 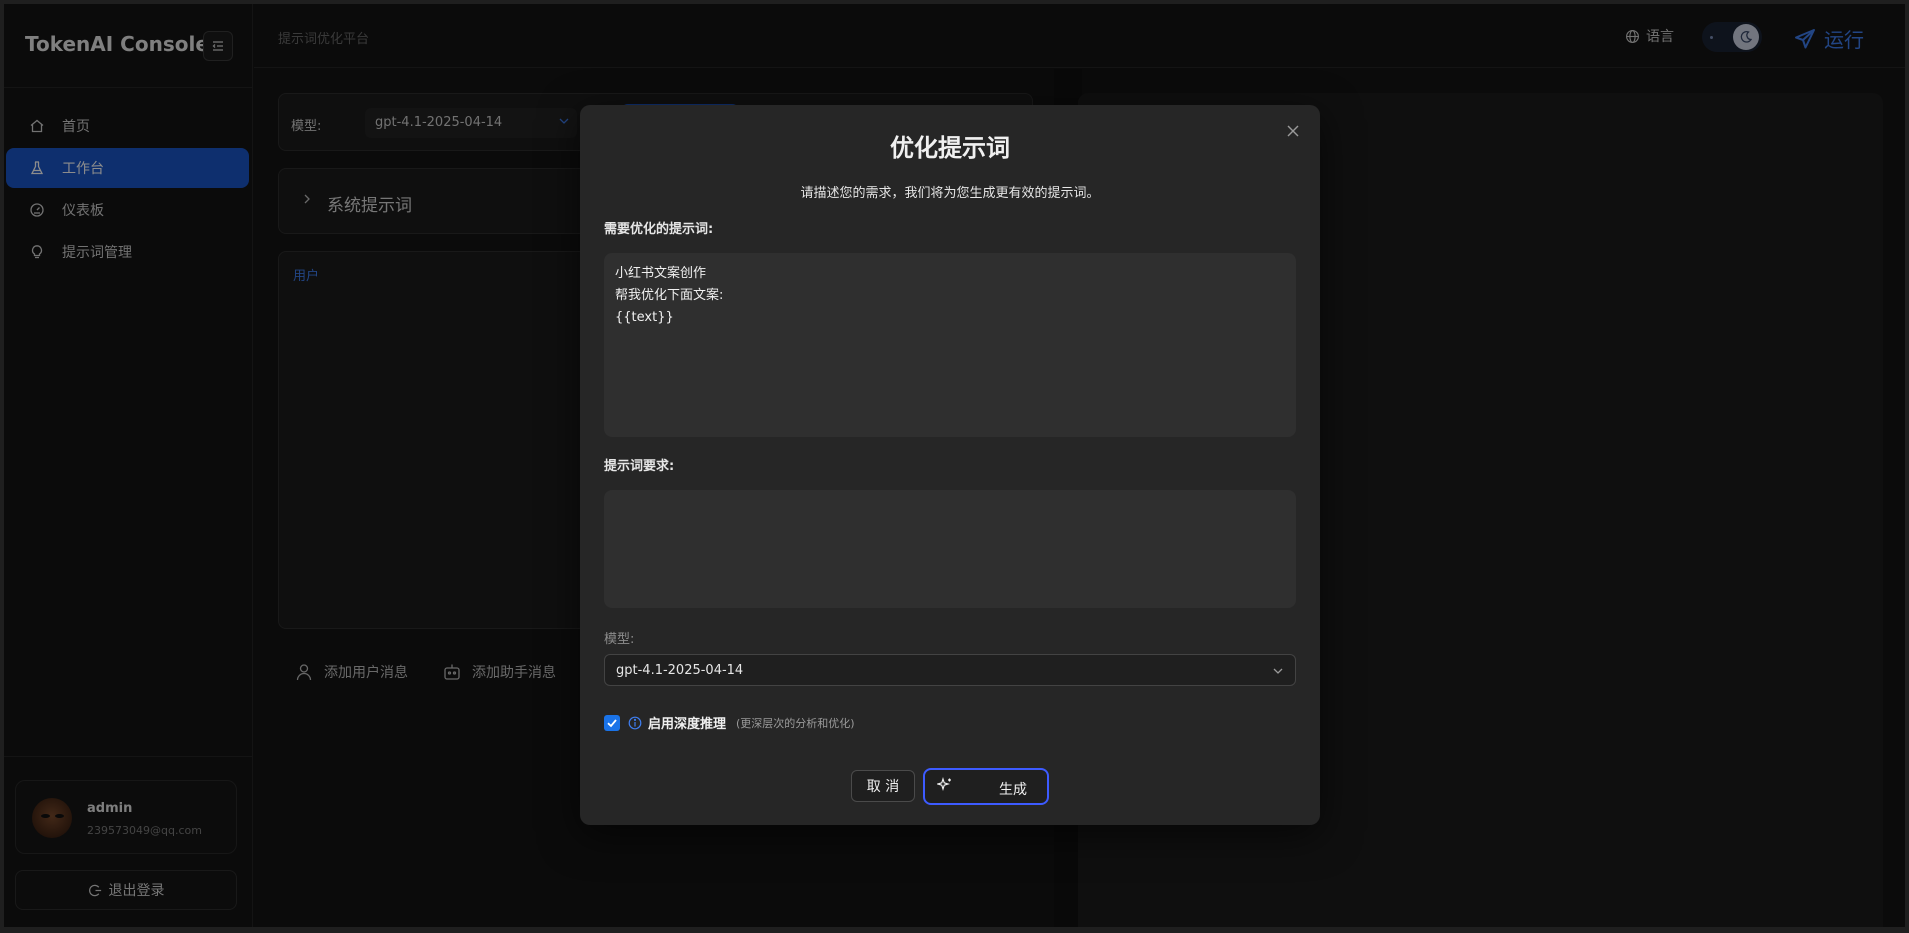 I want to click on deep-reasoning-label: 启用深度推理, so click(x=687, y=724).